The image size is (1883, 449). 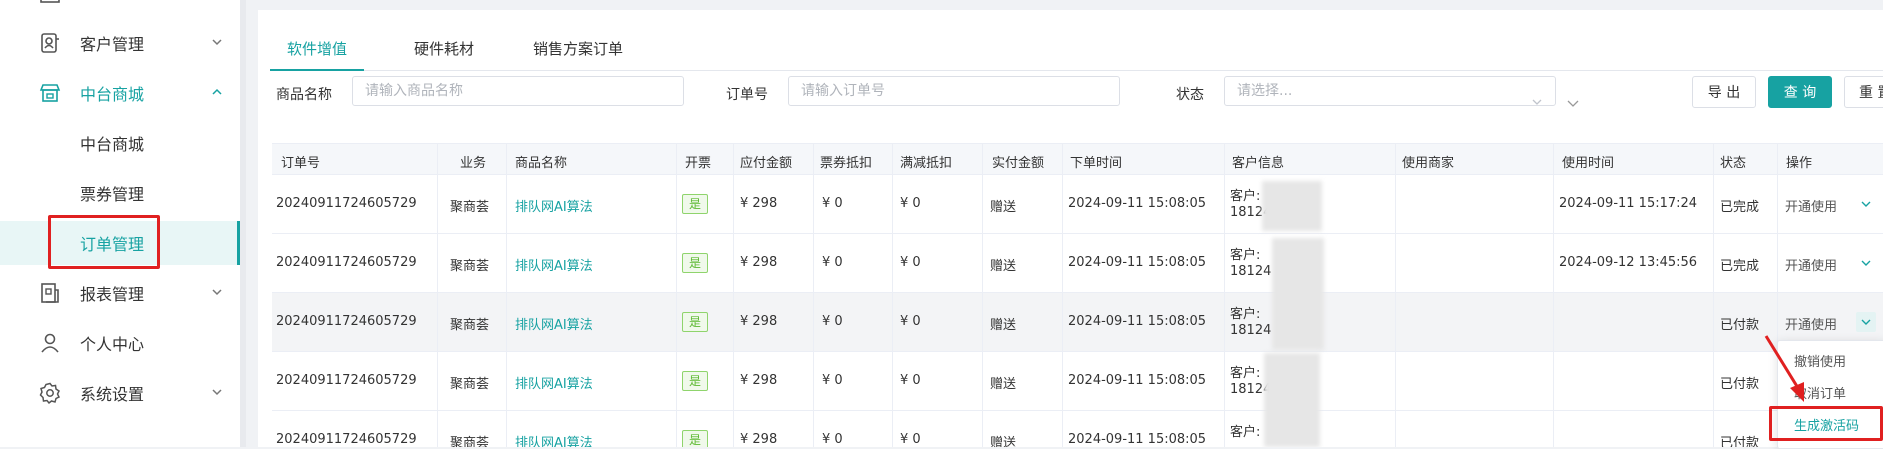 I want to click on sidebar-item-customer: 客户管理, so click(x=120, y=43).